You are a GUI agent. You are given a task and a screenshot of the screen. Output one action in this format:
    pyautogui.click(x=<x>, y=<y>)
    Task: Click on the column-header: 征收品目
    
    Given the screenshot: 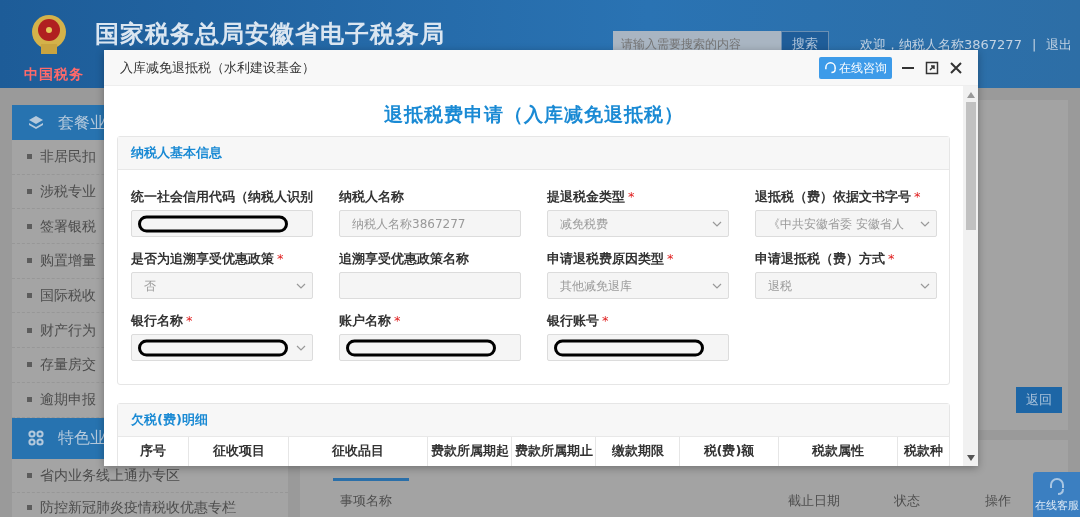 What is the action you would take?
    pyautogui.click(x=358, y=451)
    